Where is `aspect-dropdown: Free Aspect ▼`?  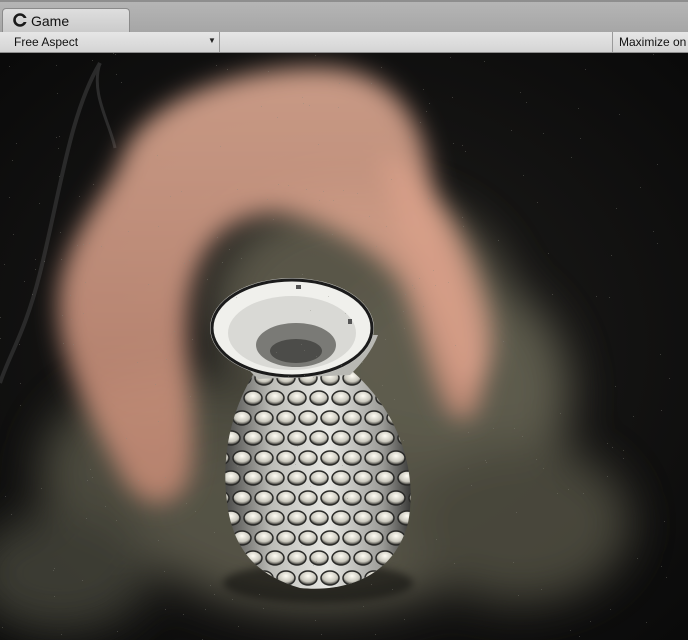 aspect-dropdown: Free Aspect ▼ is located at coordinates (112, 42).